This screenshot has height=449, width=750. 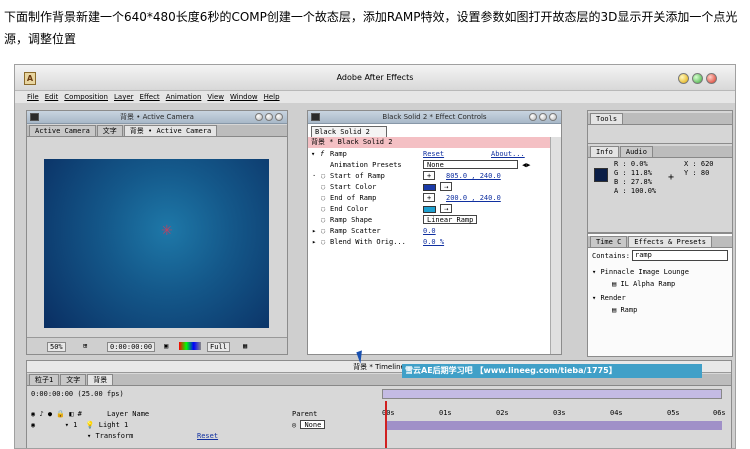 I want to click on fx-min-icon, so click(x=533, y=117).